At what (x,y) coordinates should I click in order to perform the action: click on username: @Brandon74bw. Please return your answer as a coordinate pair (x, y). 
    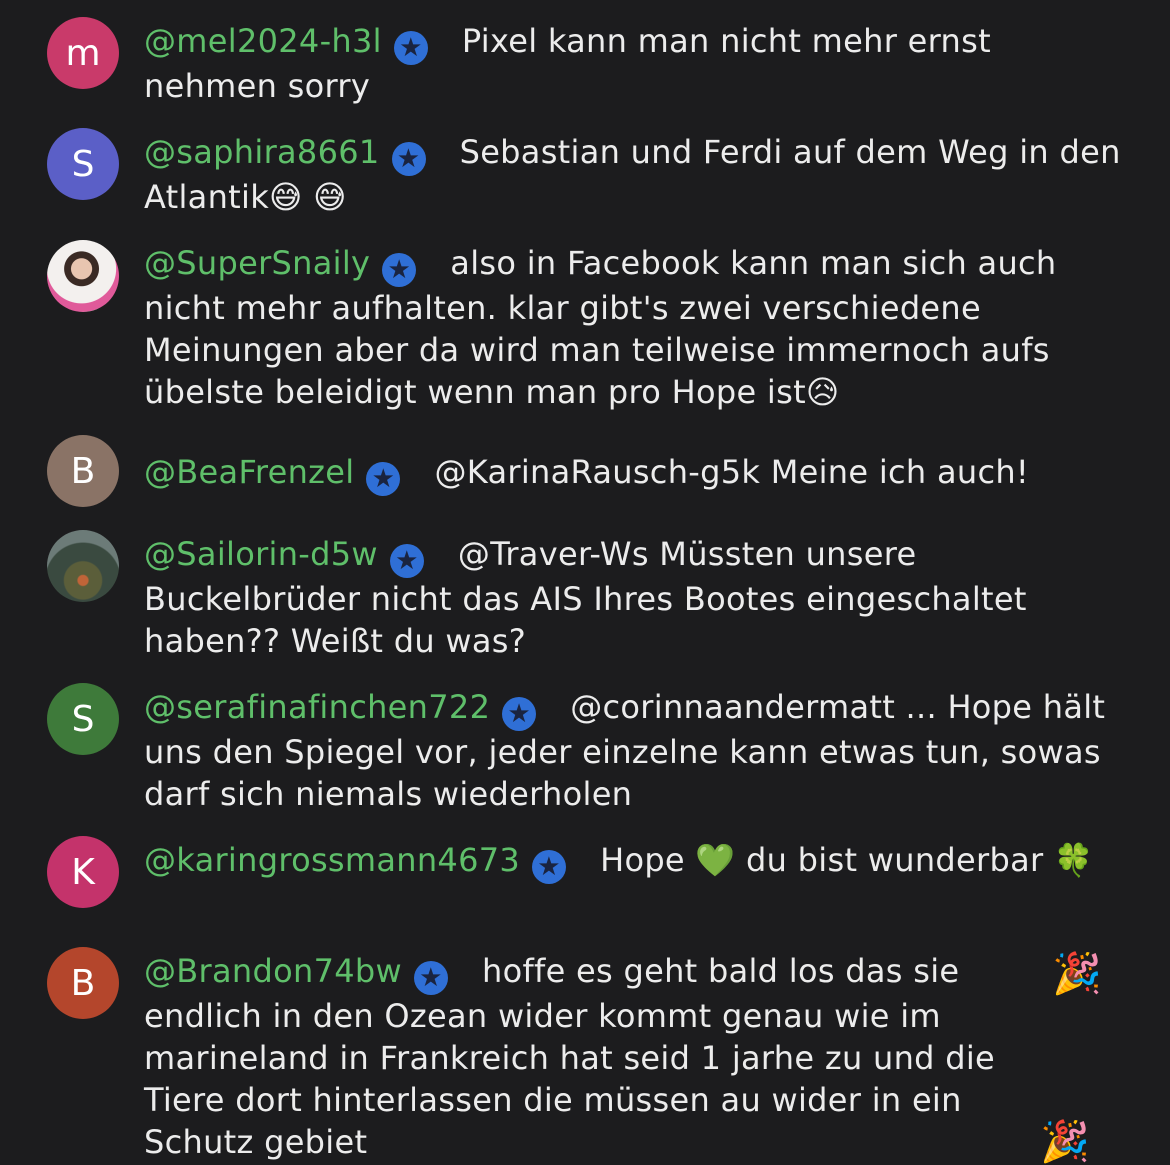
    Looking at the image, I should click on (273, 971).